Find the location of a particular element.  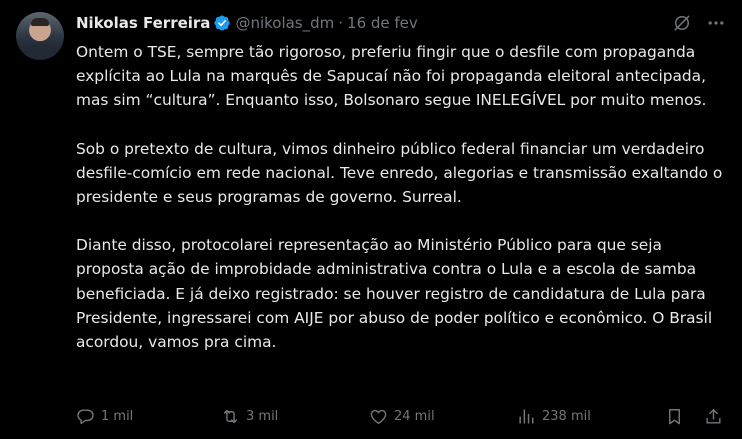

bookmark-icon is located at coordinates (674, 416).